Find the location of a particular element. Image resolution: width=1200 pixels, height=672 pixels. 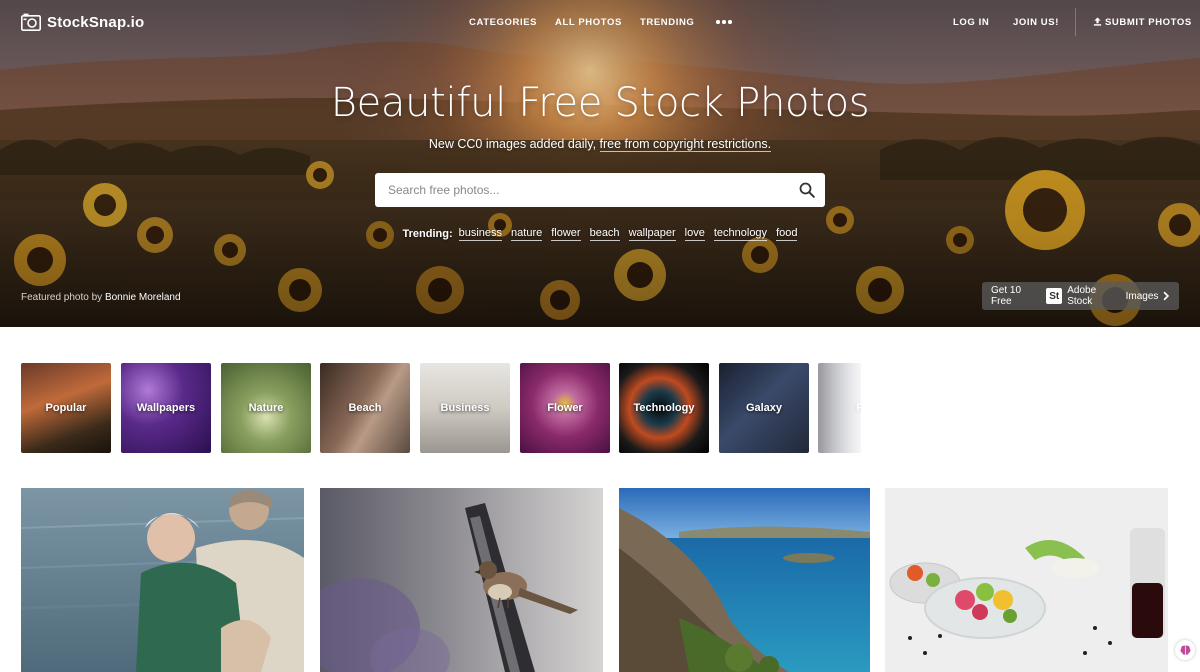

category-label: Popular is located at coordinates (66, 408).